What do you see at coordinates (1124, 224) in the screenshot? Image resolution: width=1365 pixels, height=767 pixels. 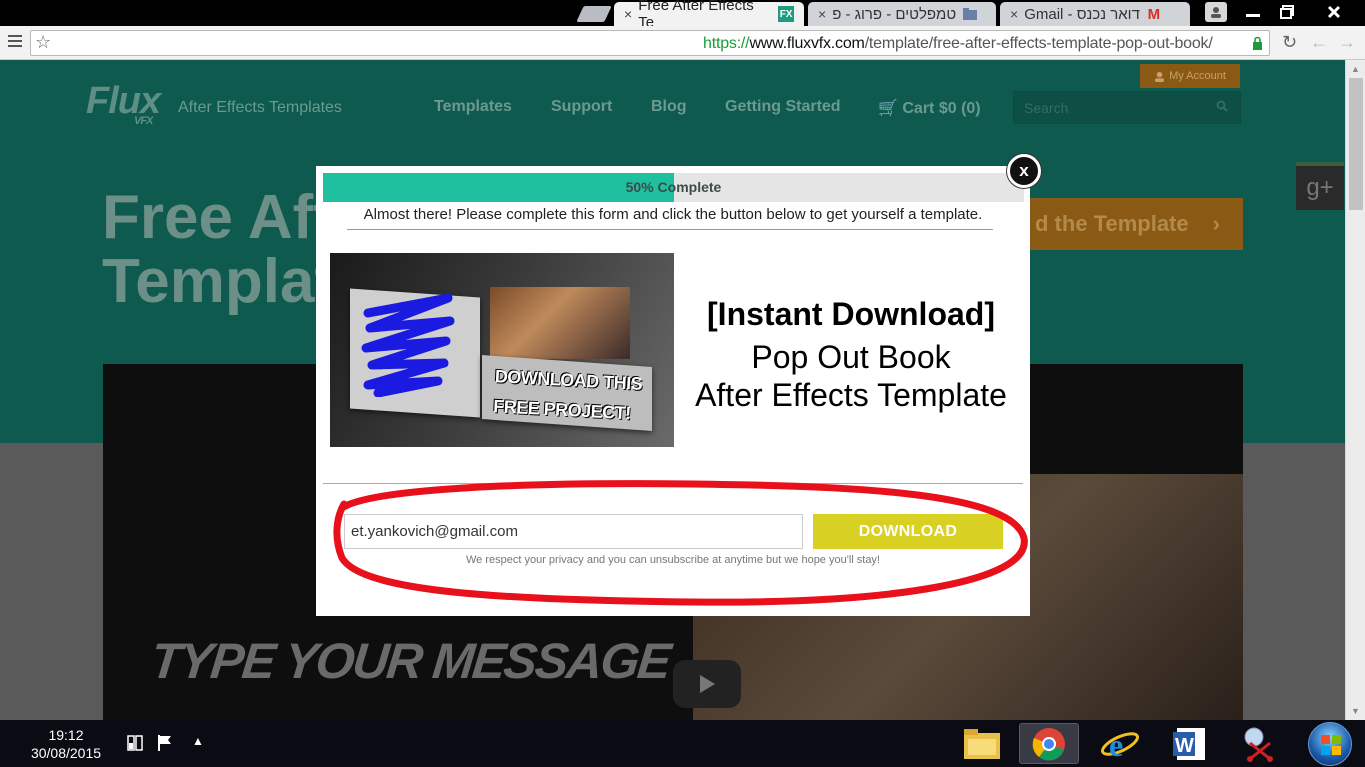 I see `get-template-button: d the Template ›` at bounding box center [1124, 224].